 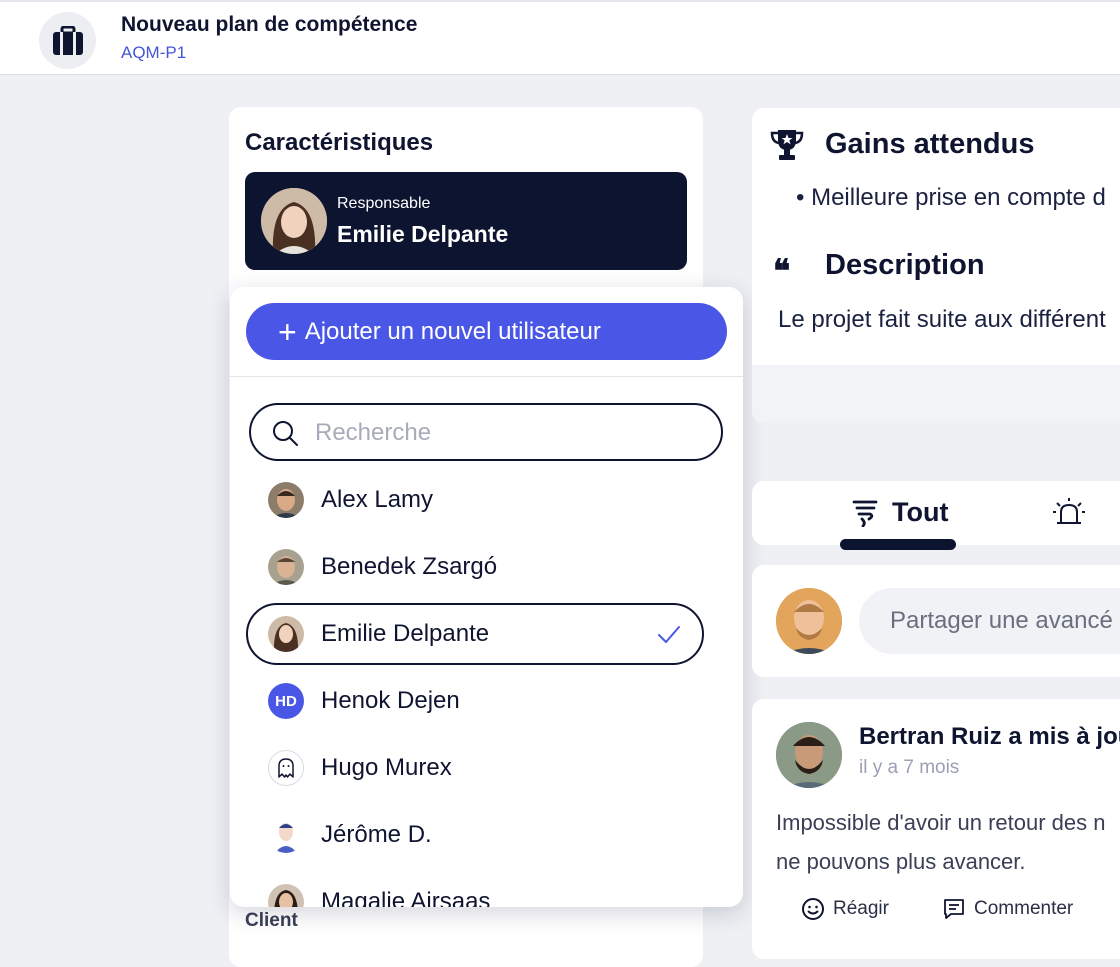 What do you see at coordinates (861, 908) in the screenshot?
I see `react-label: Réagir` at bounding box center [861, 908].